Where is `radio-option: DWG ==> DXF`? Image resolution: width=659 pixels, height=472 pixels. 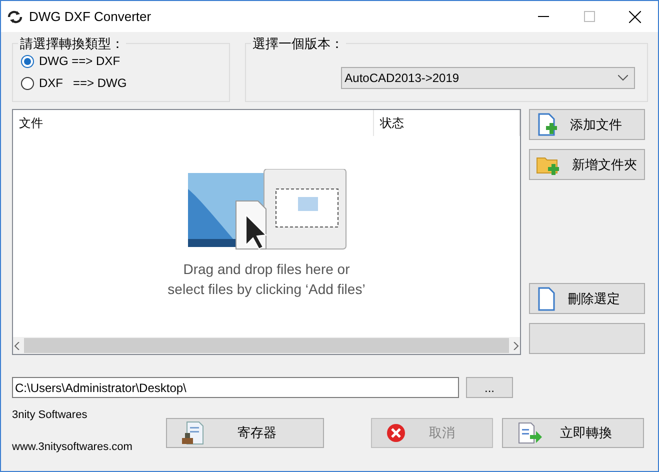
radio-option: DWG ==> DXF is located at coordinates (121, 61).